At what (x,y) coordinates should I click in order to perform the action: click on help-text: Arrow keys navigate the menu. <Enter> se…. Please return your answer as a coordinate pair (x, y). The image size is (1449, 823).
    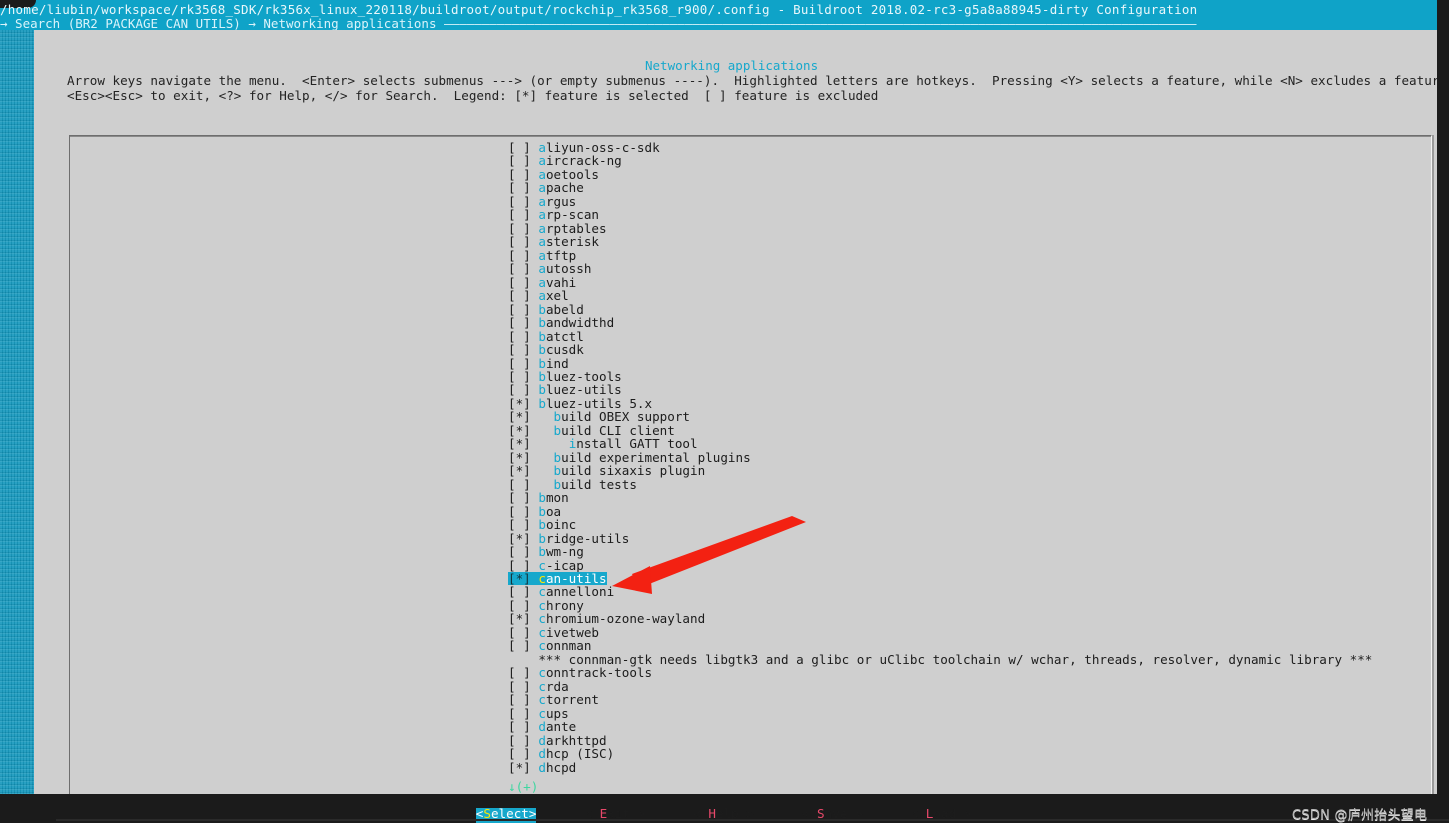
    Looking at the image, I should click on (758, 88).